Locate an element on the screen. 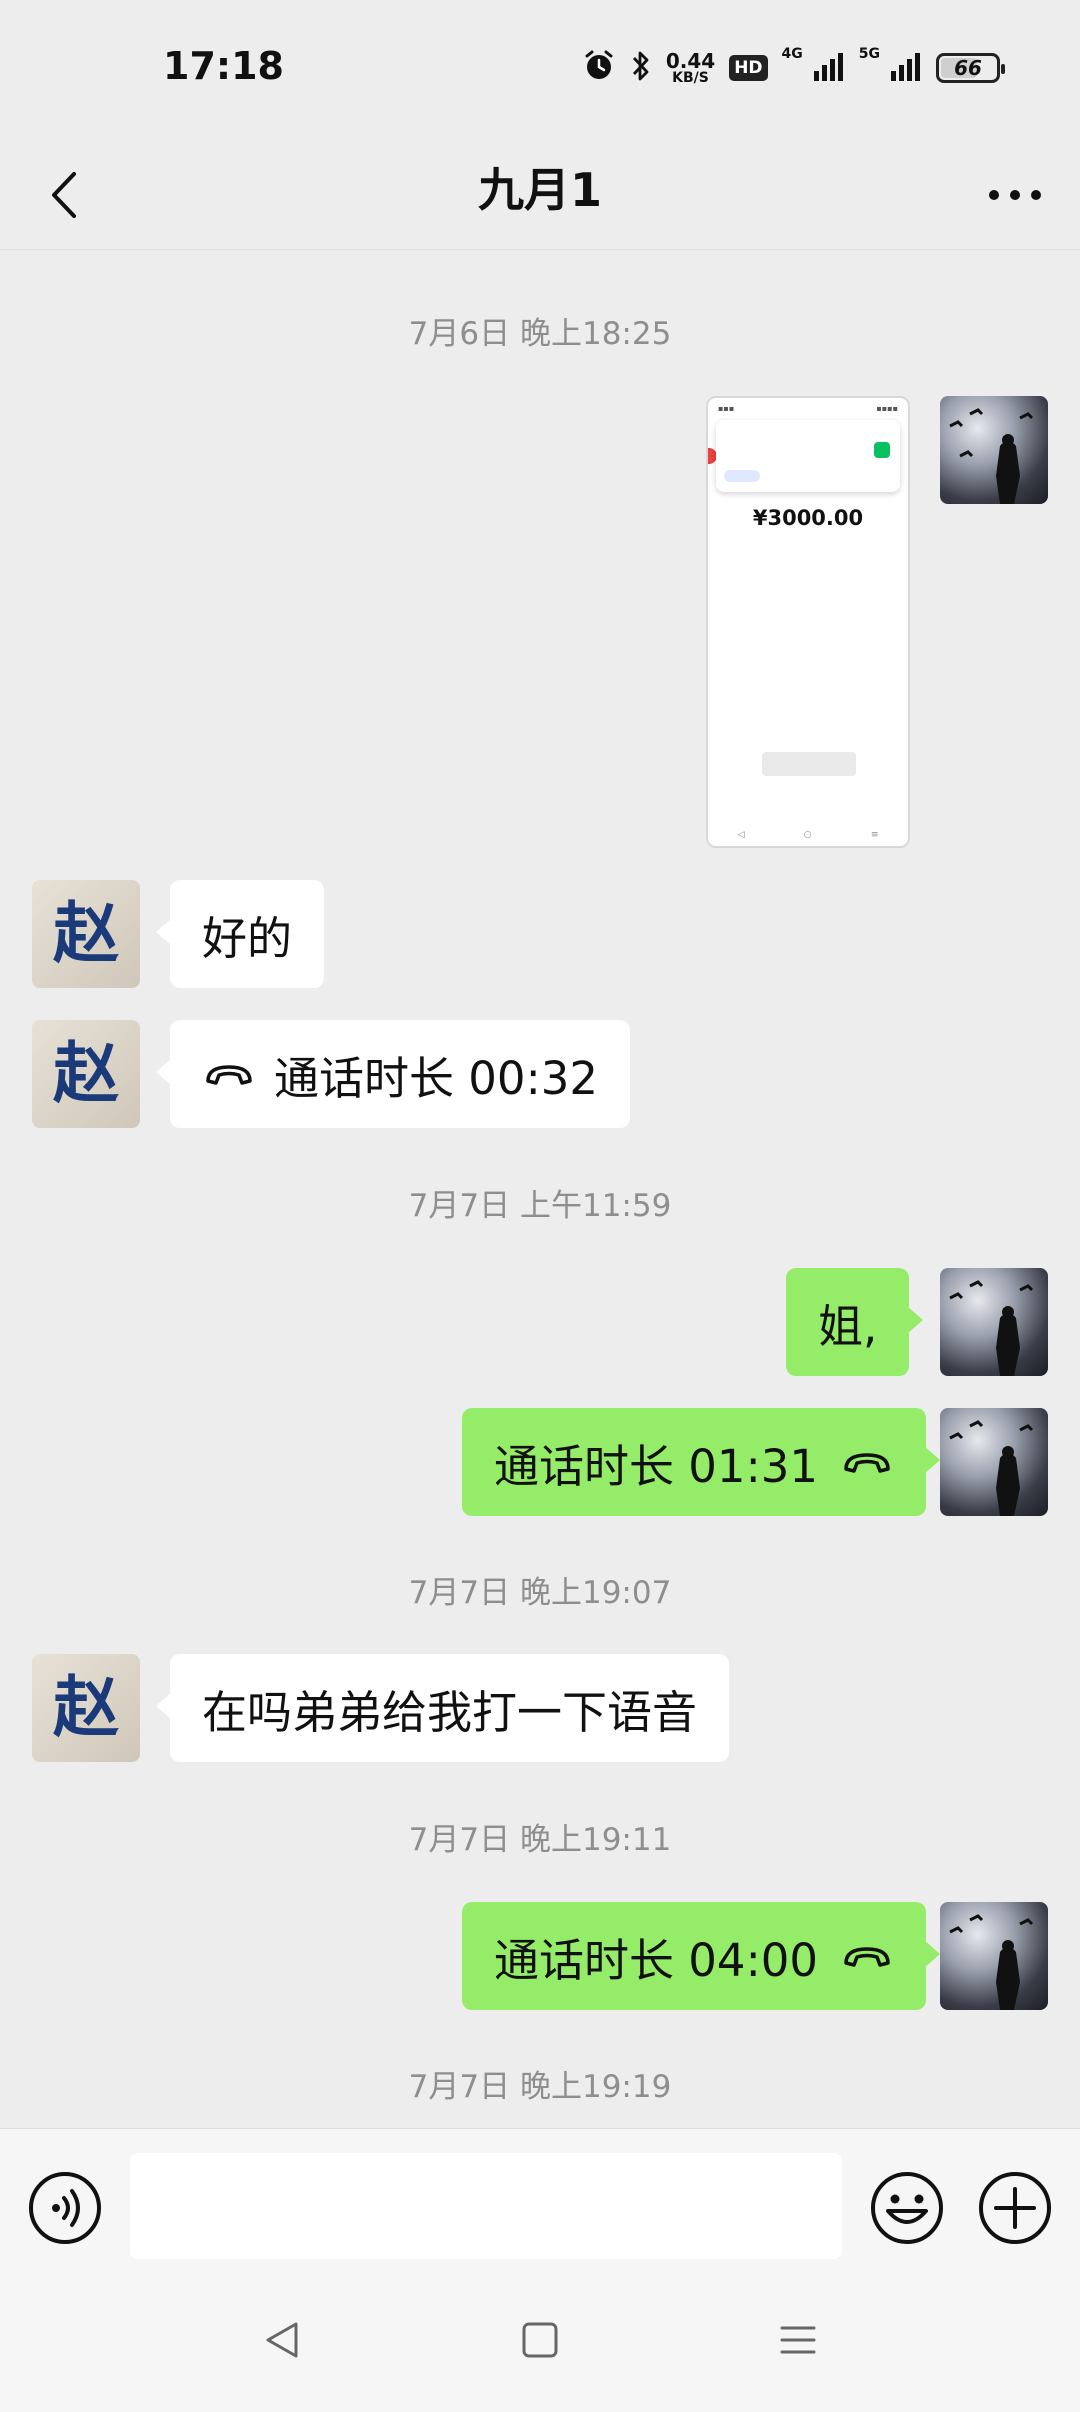 This screenshot has width=1080, height=2412. menu-icon is located at coordinates (798, 2340).